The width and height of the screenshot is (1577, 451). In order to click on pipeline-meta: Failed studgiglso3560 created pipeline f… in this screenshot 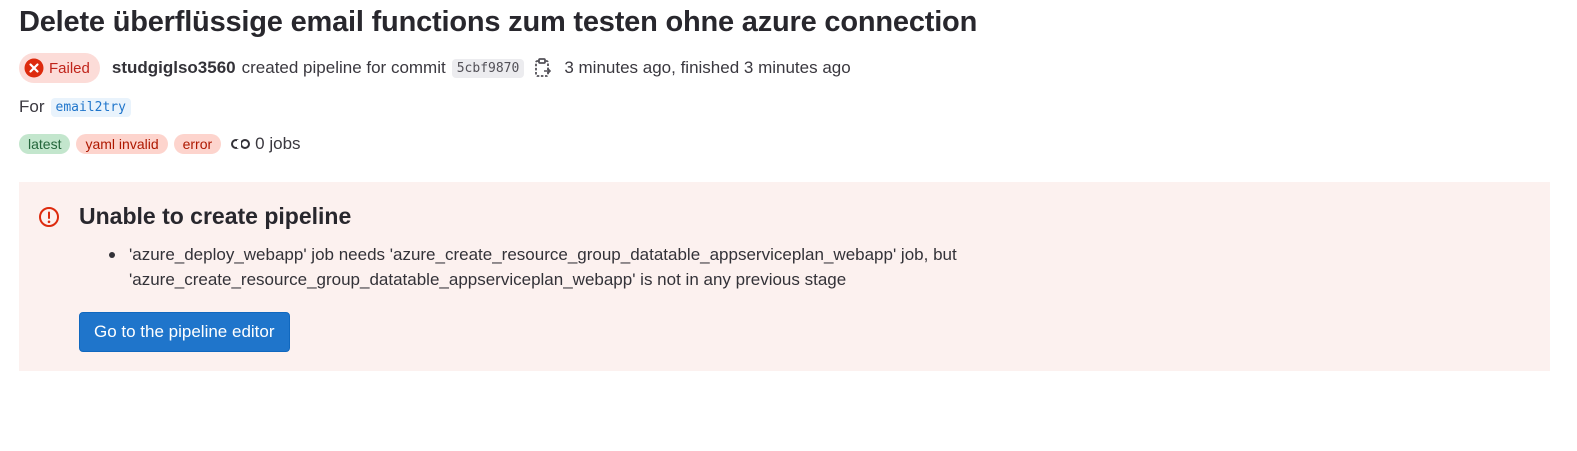, I will do `click(435, 68)`.